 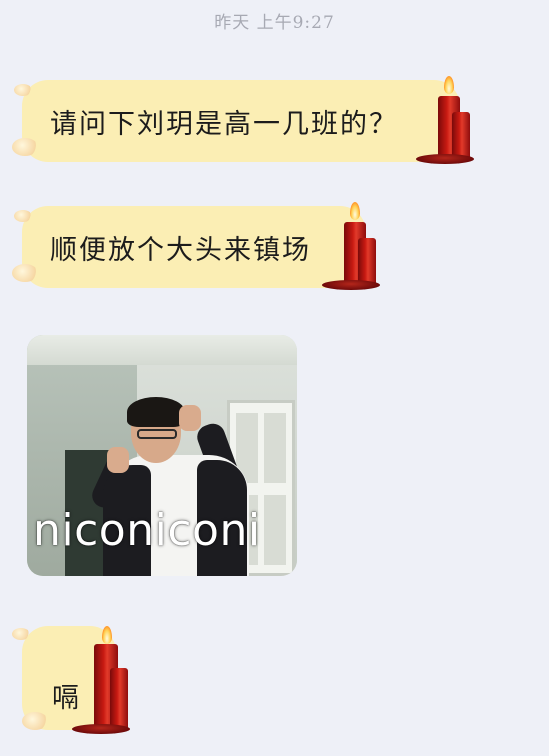 I want to click on image-caption: niconiconi, so click(x=147, y=530).